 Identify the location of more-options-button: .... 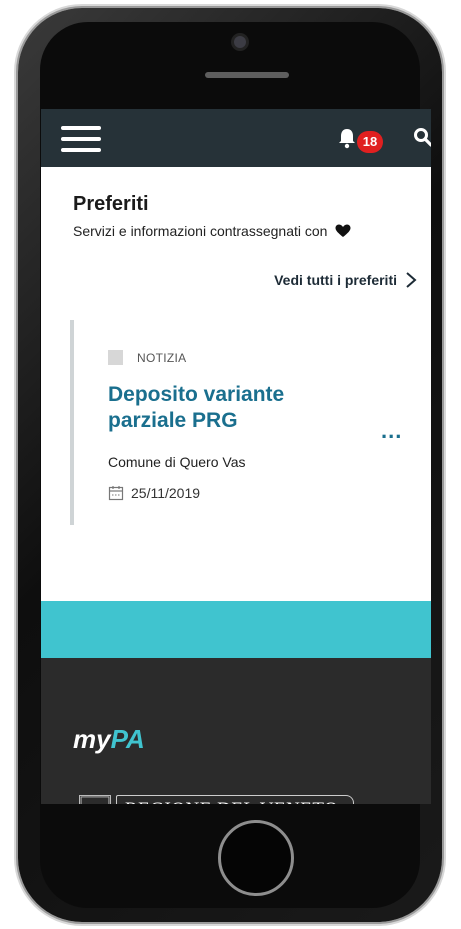
(391, 431).